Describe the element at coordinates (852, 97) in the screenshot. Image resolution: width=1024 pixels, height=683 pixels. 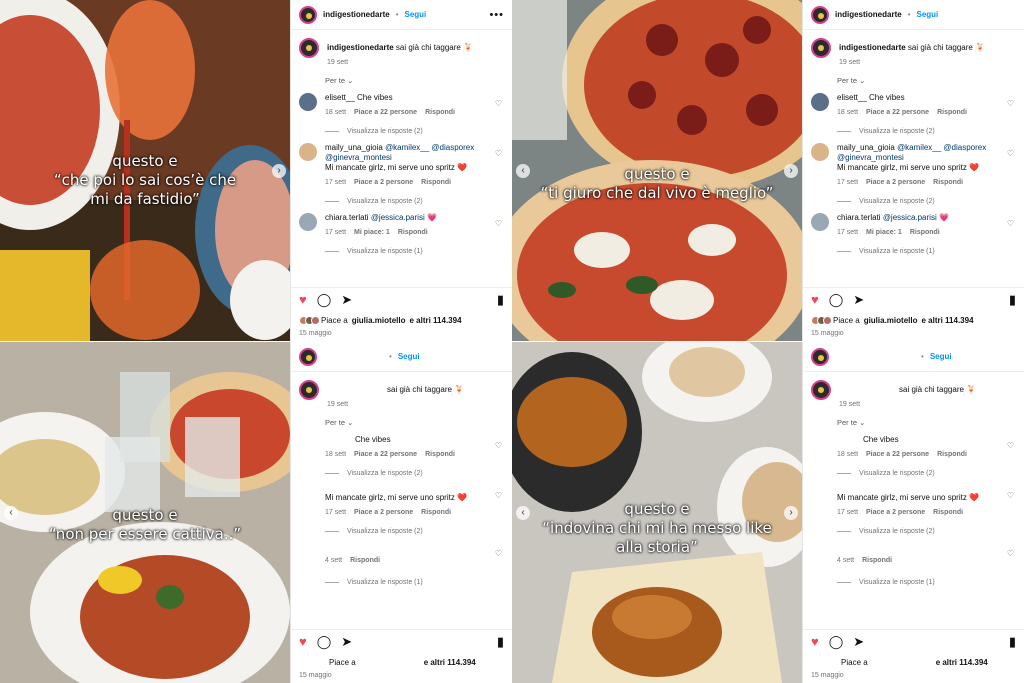
I see `comment-username: elisett__` at that location.